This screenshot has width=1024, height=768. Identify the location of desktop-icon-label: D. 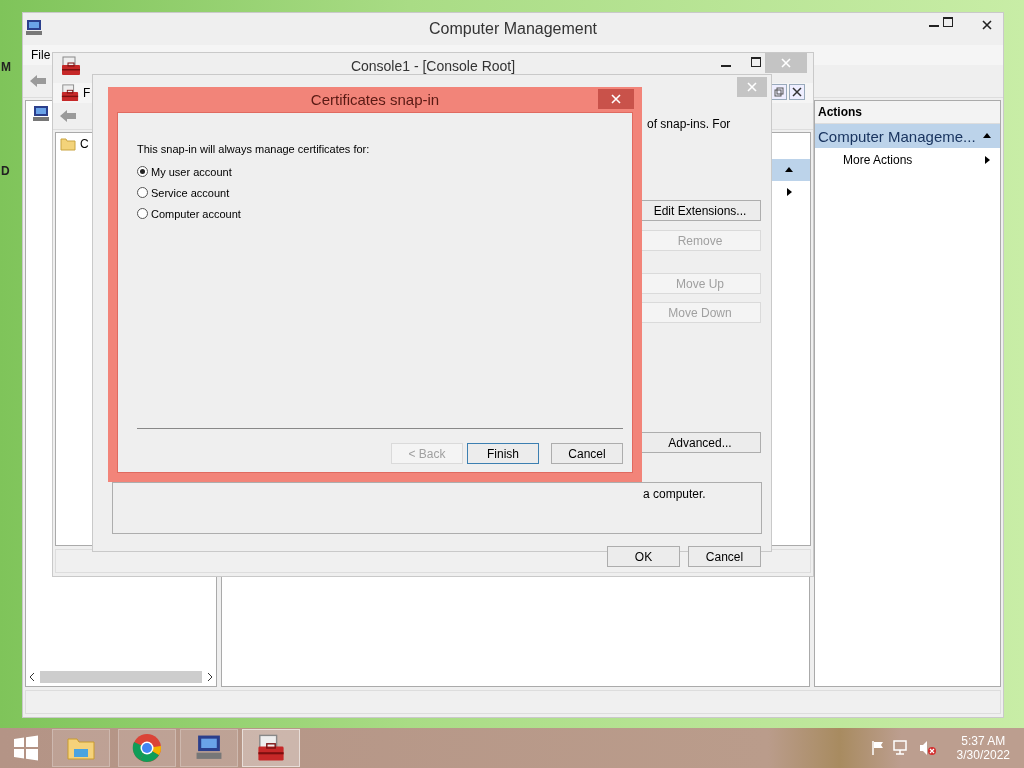
(5, 171).